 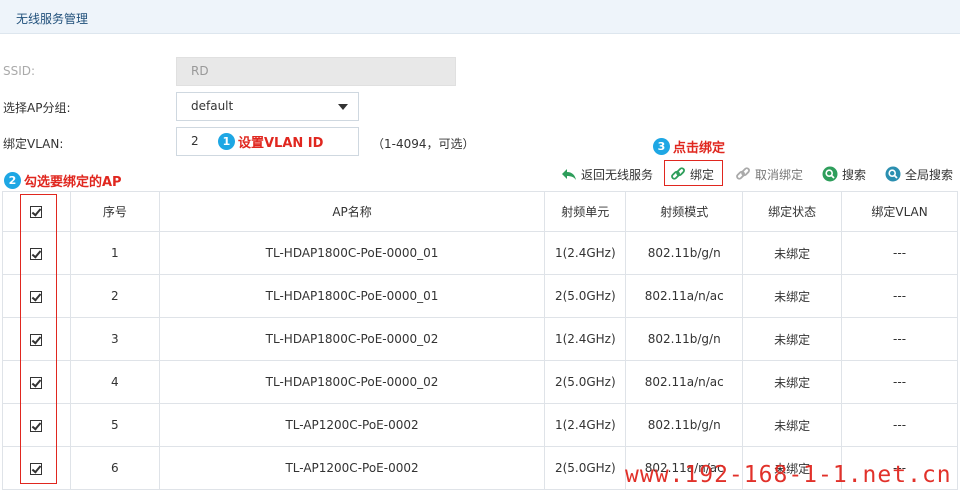 What do you see at coordinates (352, 211) in the screenshot?
I see `header-ap-name: AP名称` at bounding box center [352, 211].